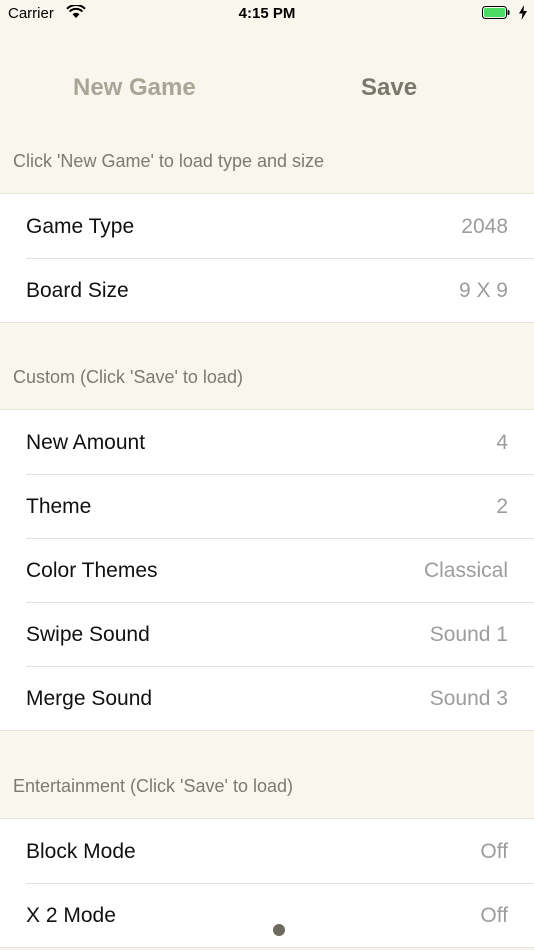  What do you see at coordinates (468, 634) in the screenshot?
I see `row-value: Sound 1` at bounding box center [468, 634].